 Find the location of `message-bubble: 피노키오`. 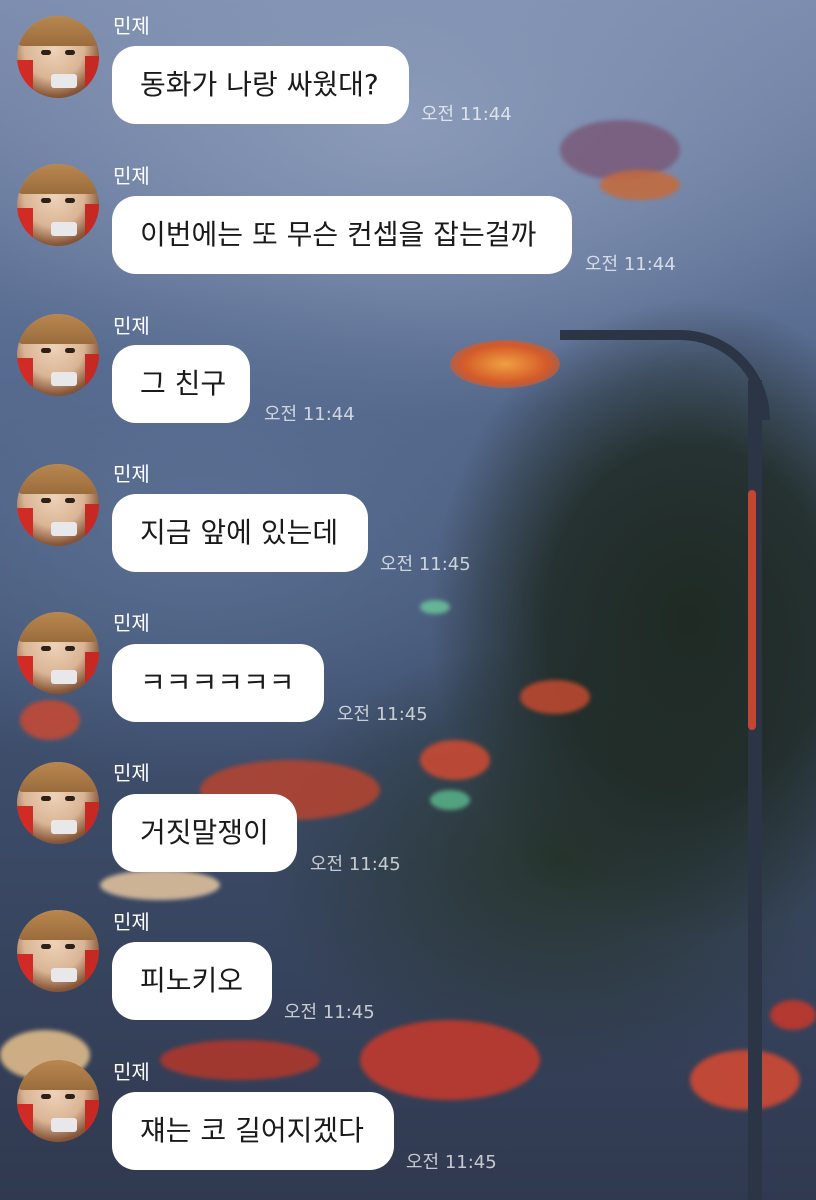

message-bubble: 피노키오 is located at coordinates (192, 981).